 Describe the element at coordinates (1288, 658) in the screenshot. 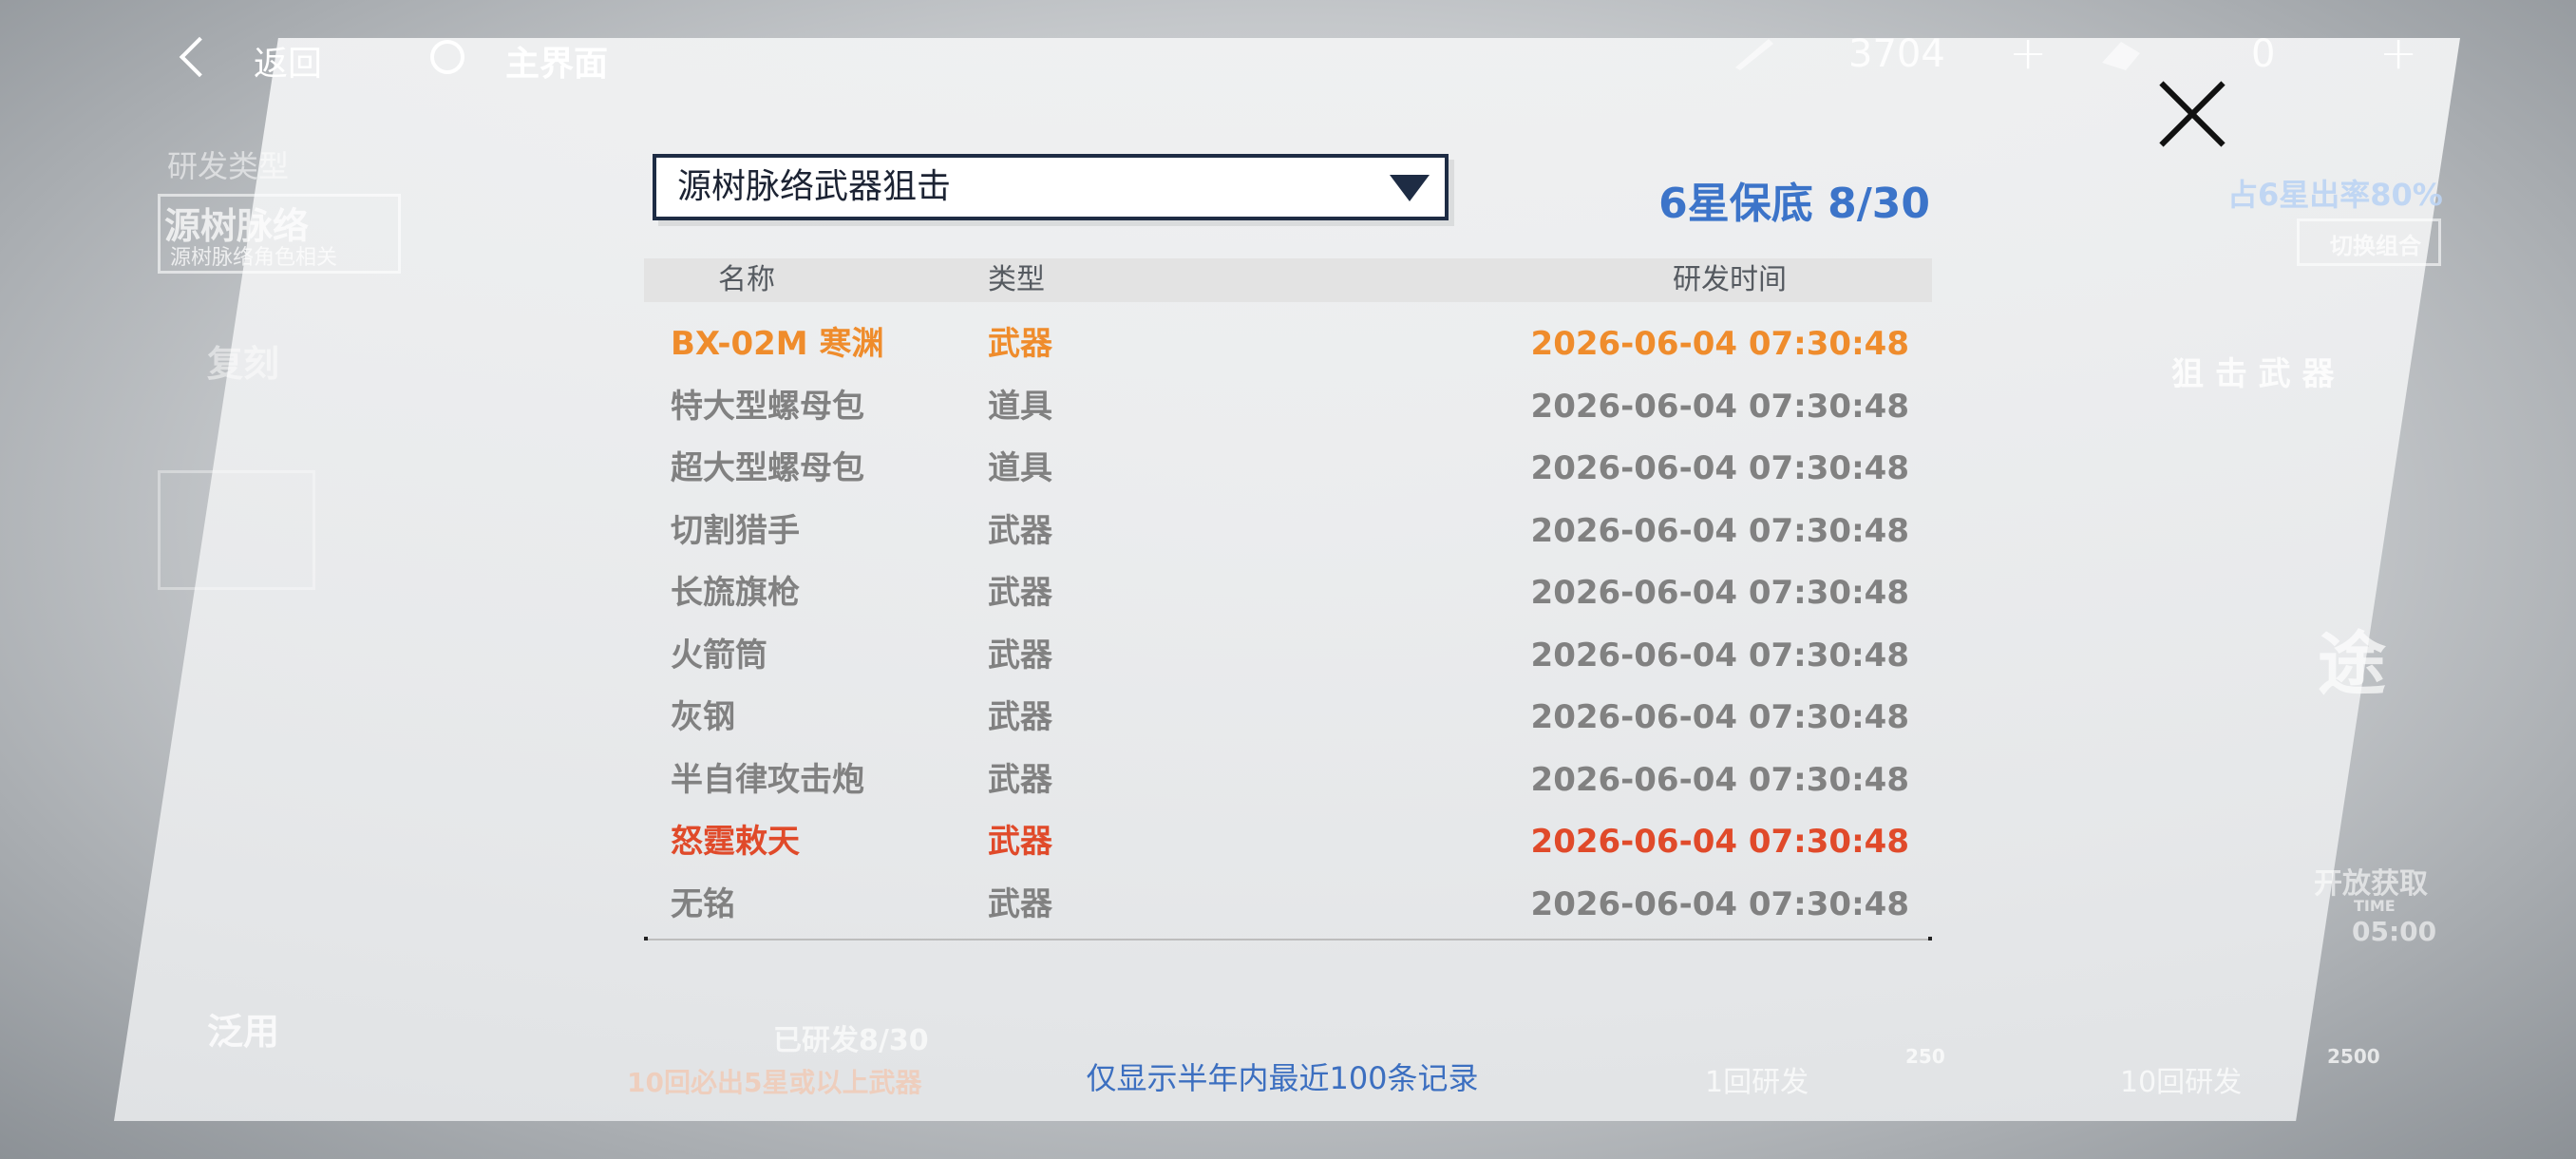

I see `table-row: 火箭筒 武器 2026-06-04 07:30:48` at that location.